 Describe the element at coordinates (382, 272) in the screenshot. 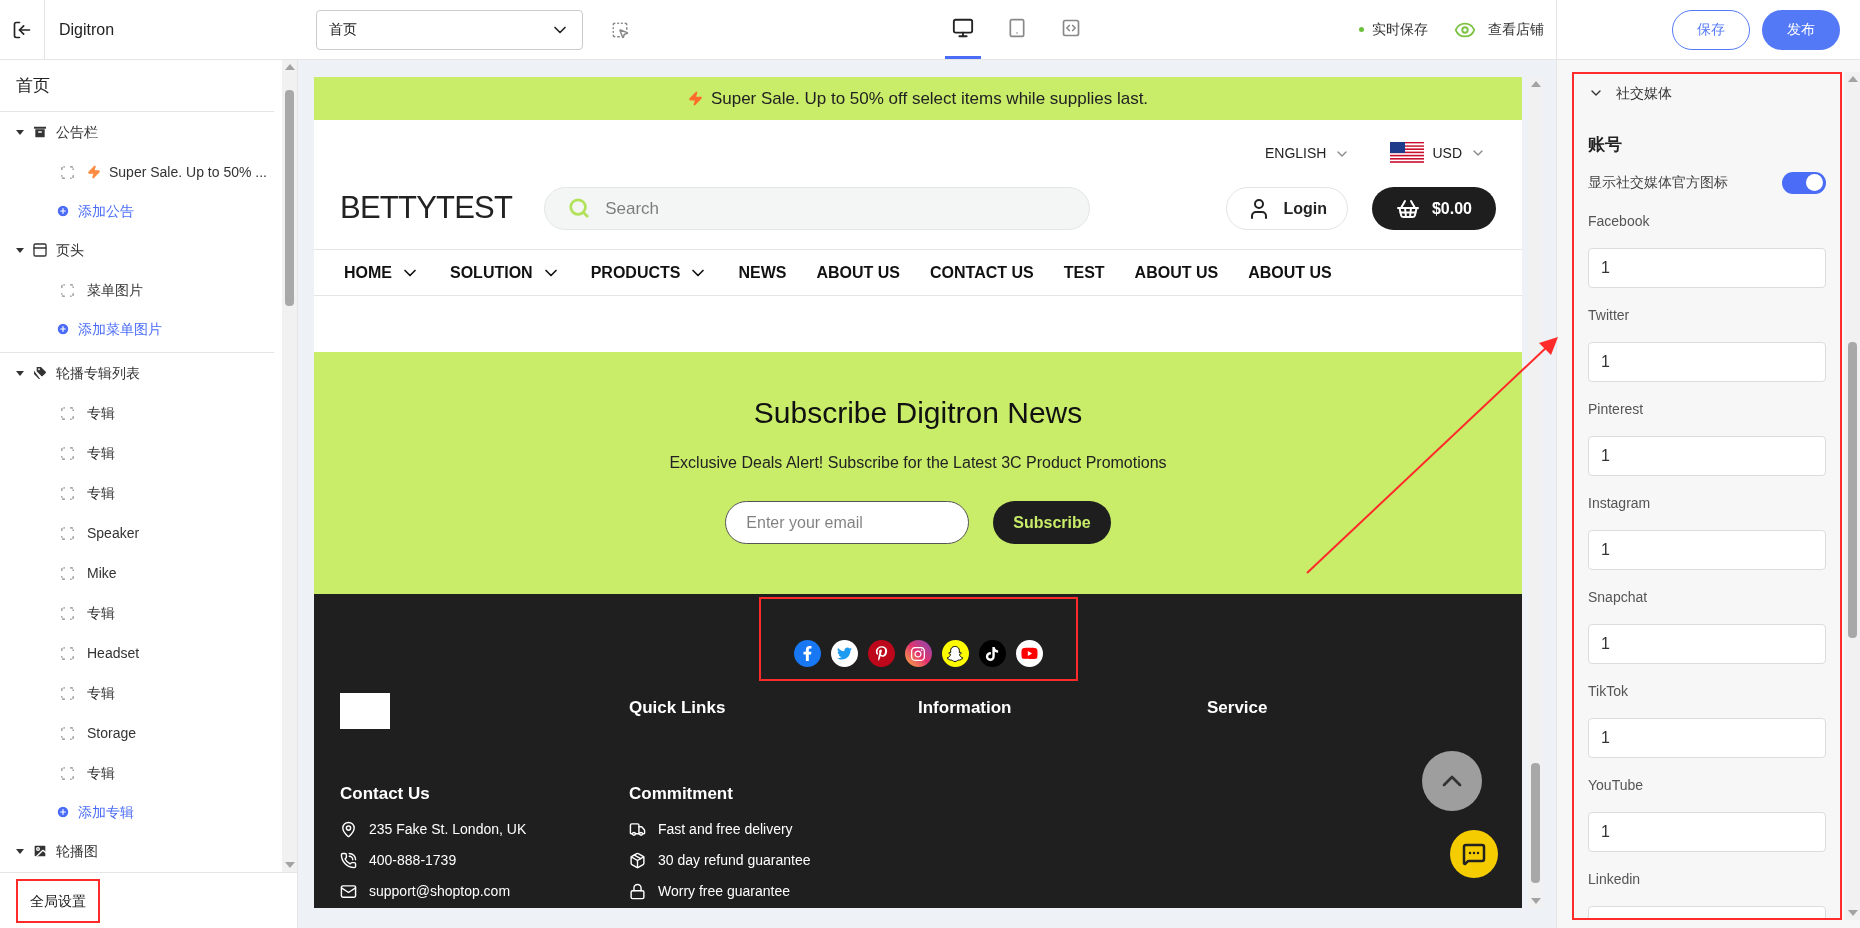

I see `nav-link: HOME` at that location.